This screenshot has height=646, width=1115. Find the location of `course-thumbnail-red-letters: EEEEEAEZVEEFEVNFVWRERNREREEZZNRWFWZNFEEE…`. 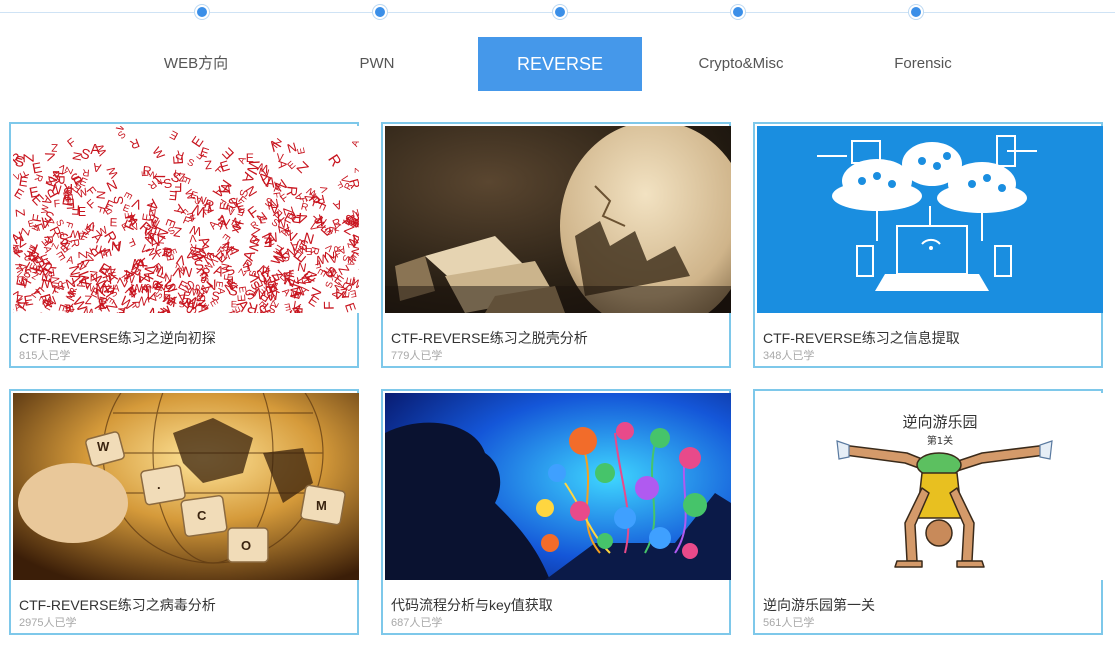

course-thumbnail-red-letters: EEEEEAEZVEEFEVNFVWRERNREREEZZNRWFWZNFEEE… is located at coordinates (186, 219).